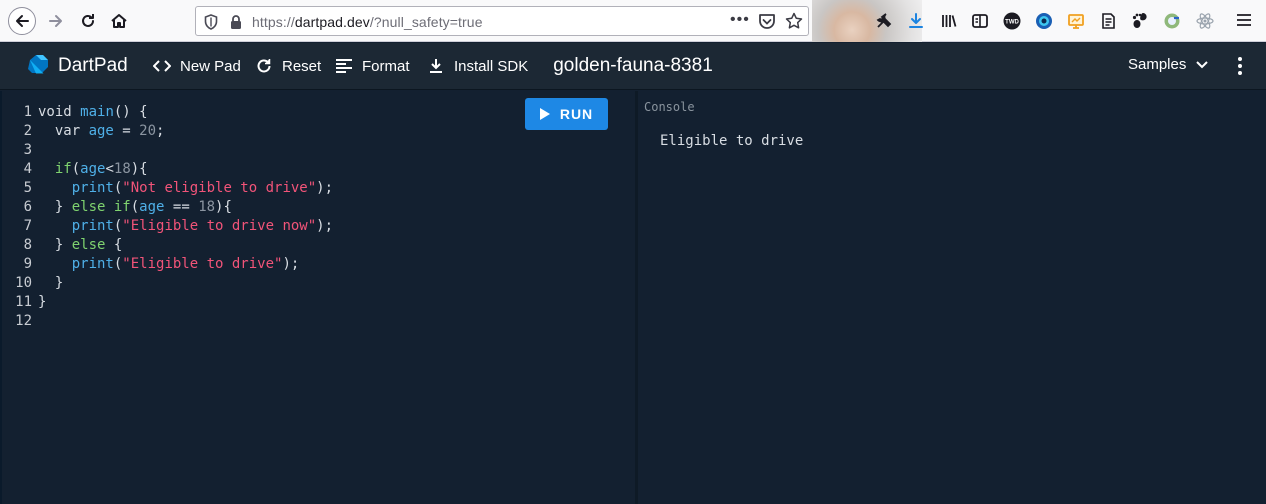  What do you see at coordinates (576, 114) in the screenshot?
I see `run-label: RUN` at bounding box center [576, 114].